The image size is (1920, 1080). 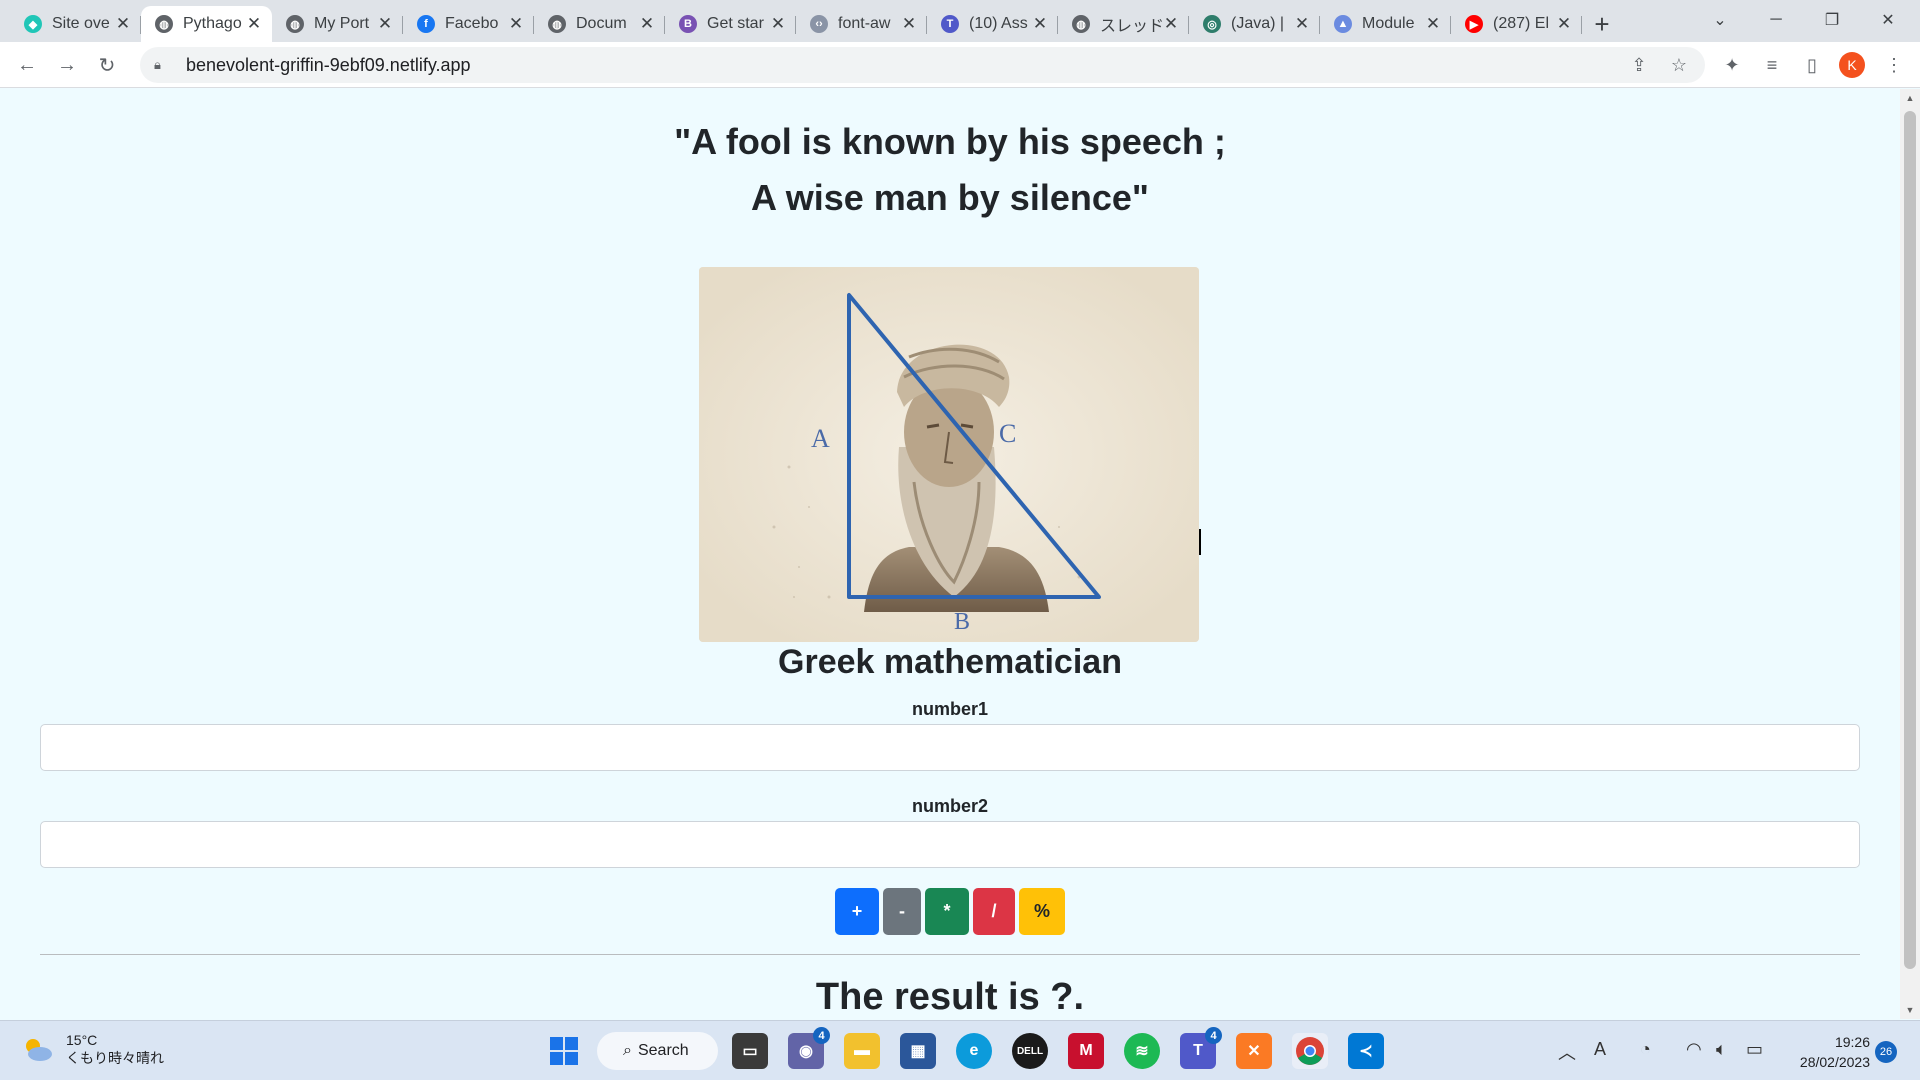 I want to click on chrome-icon, so click(x=1310, y=1051).